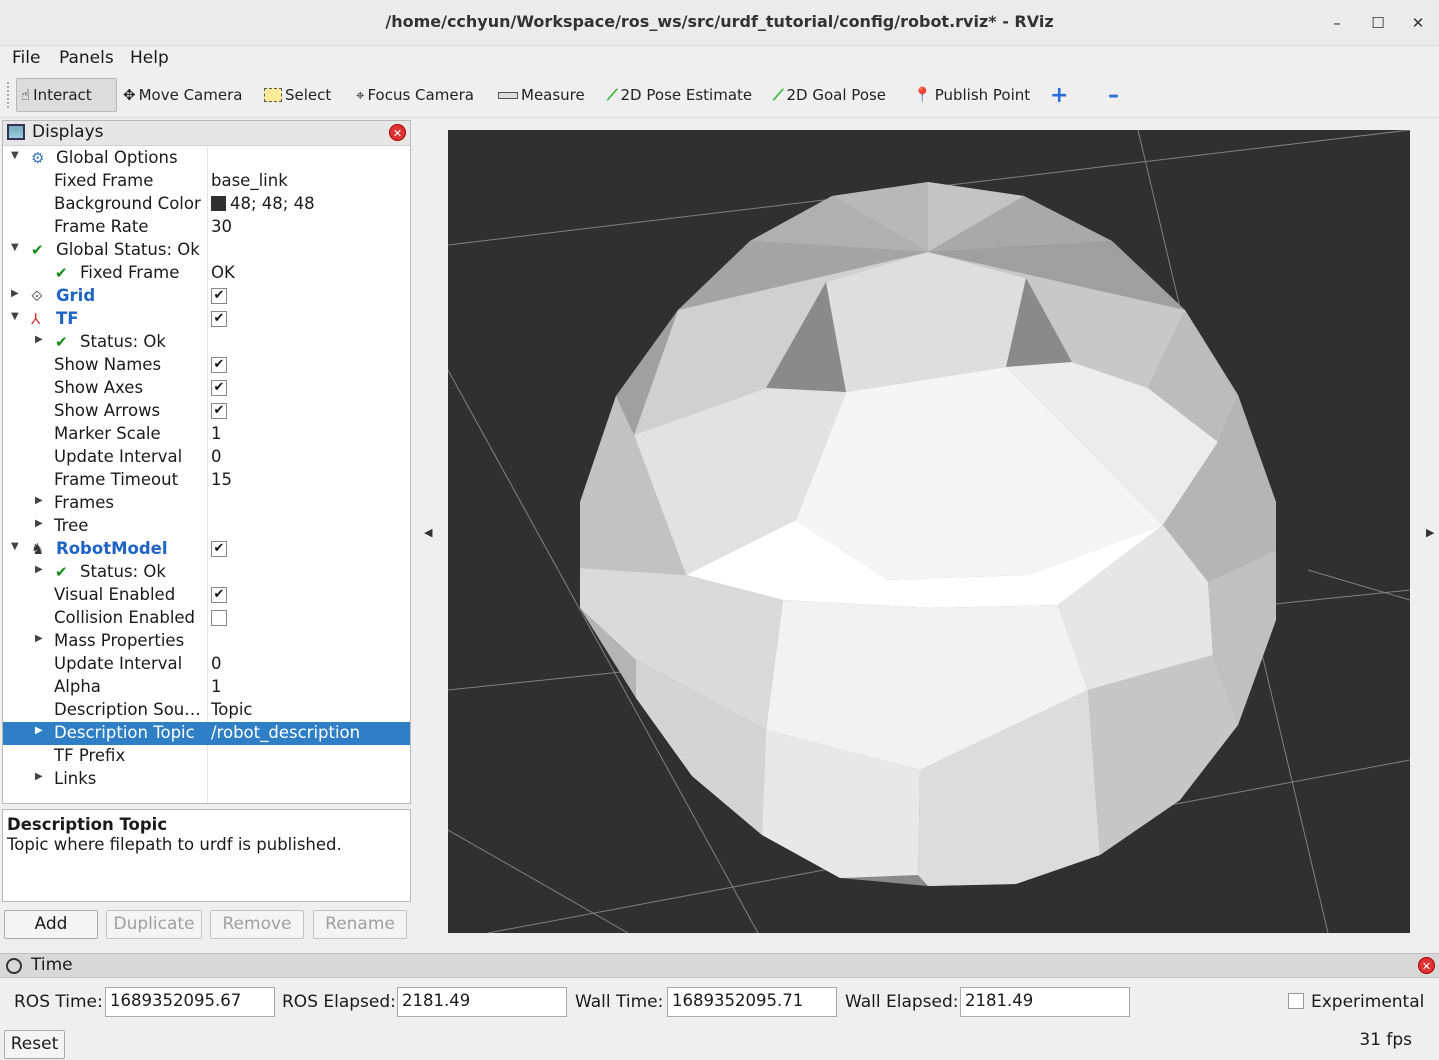 Image resolution: width=1439 pixels, height=1060 pixels. What do you see at coordinates (61, 572) in the screenshot?
I see `checkmark-icon: ✔` at bounding box center [61, 572].